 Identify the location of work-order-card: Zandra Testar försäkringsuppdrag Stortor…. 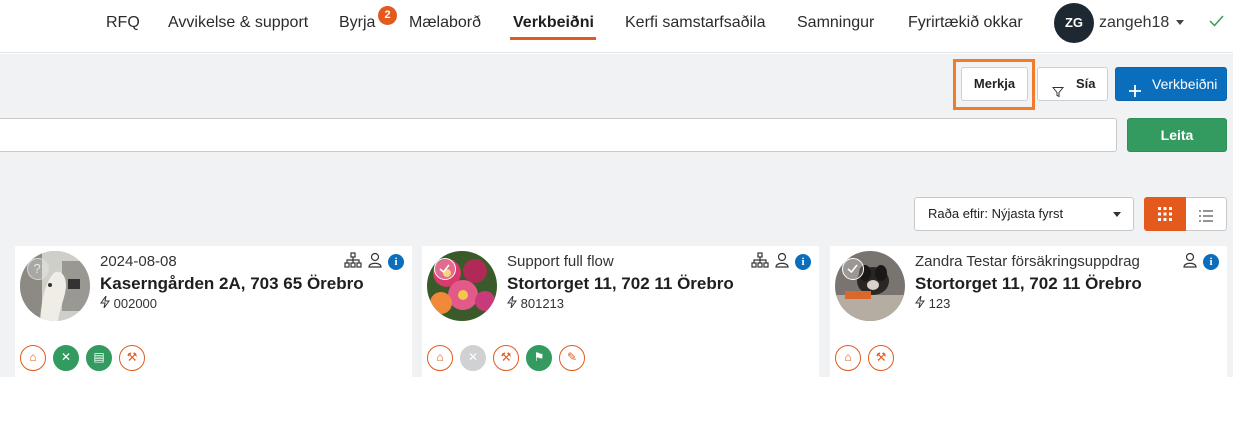
(1028, 311).